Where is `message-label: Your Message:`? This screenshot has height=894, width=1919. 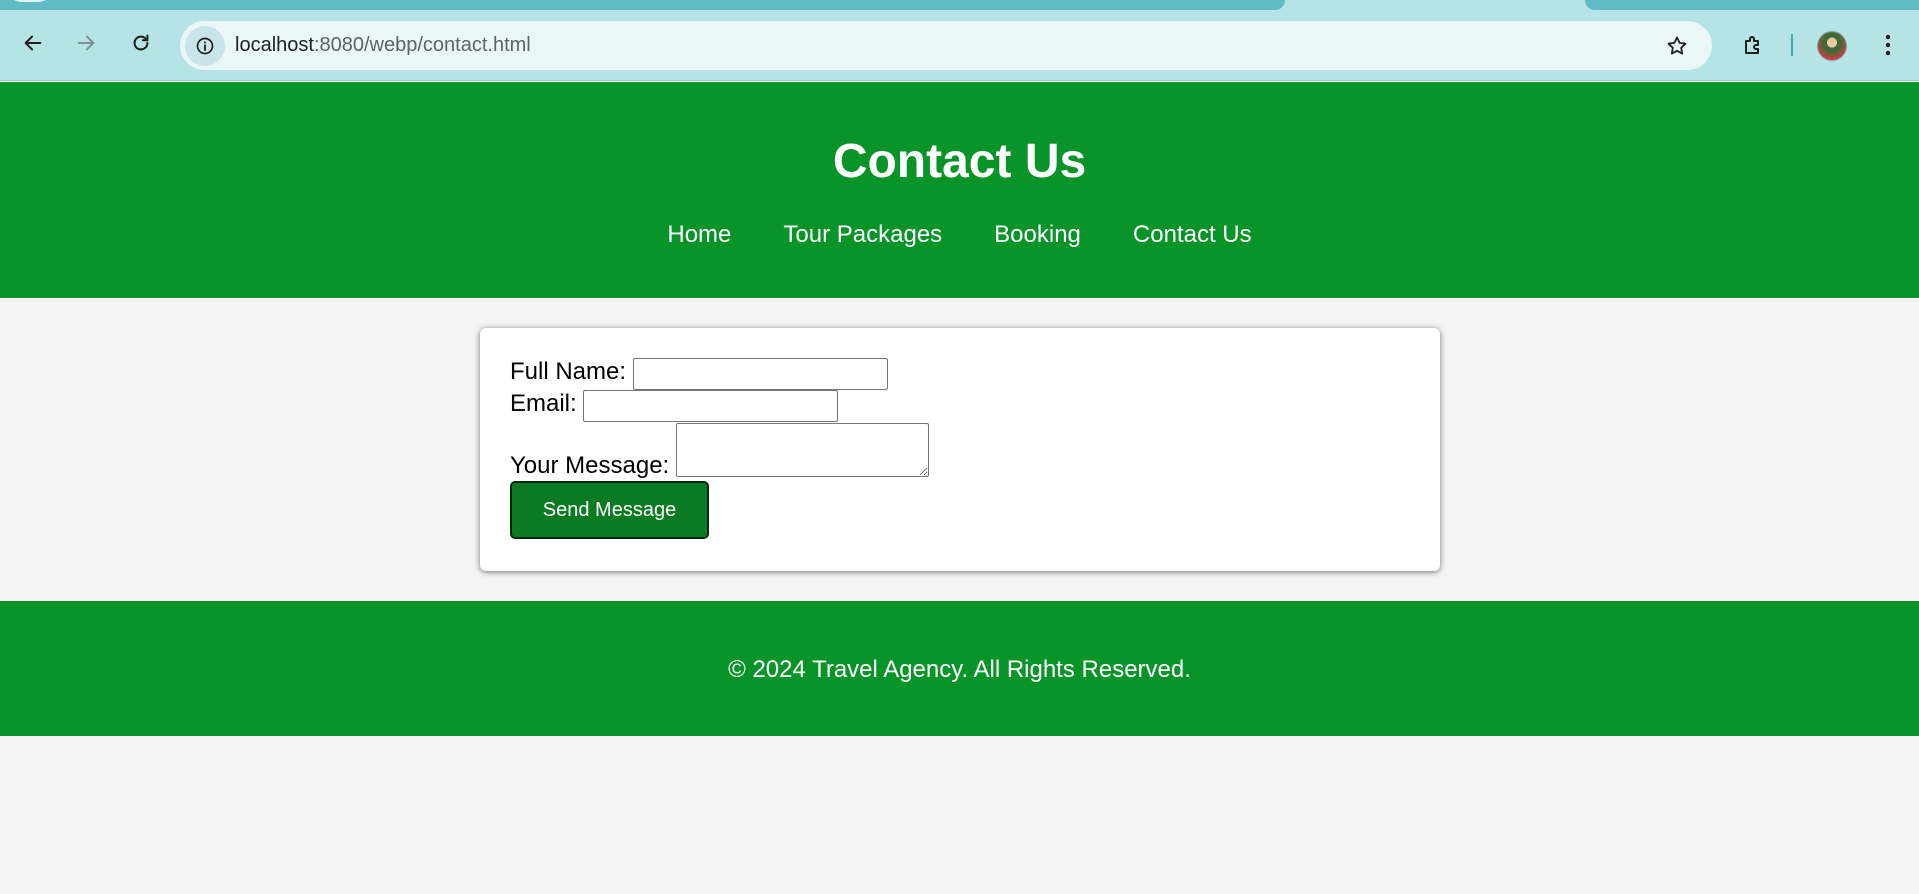 message-label: Your Message: is located at coordinates (590, 465).